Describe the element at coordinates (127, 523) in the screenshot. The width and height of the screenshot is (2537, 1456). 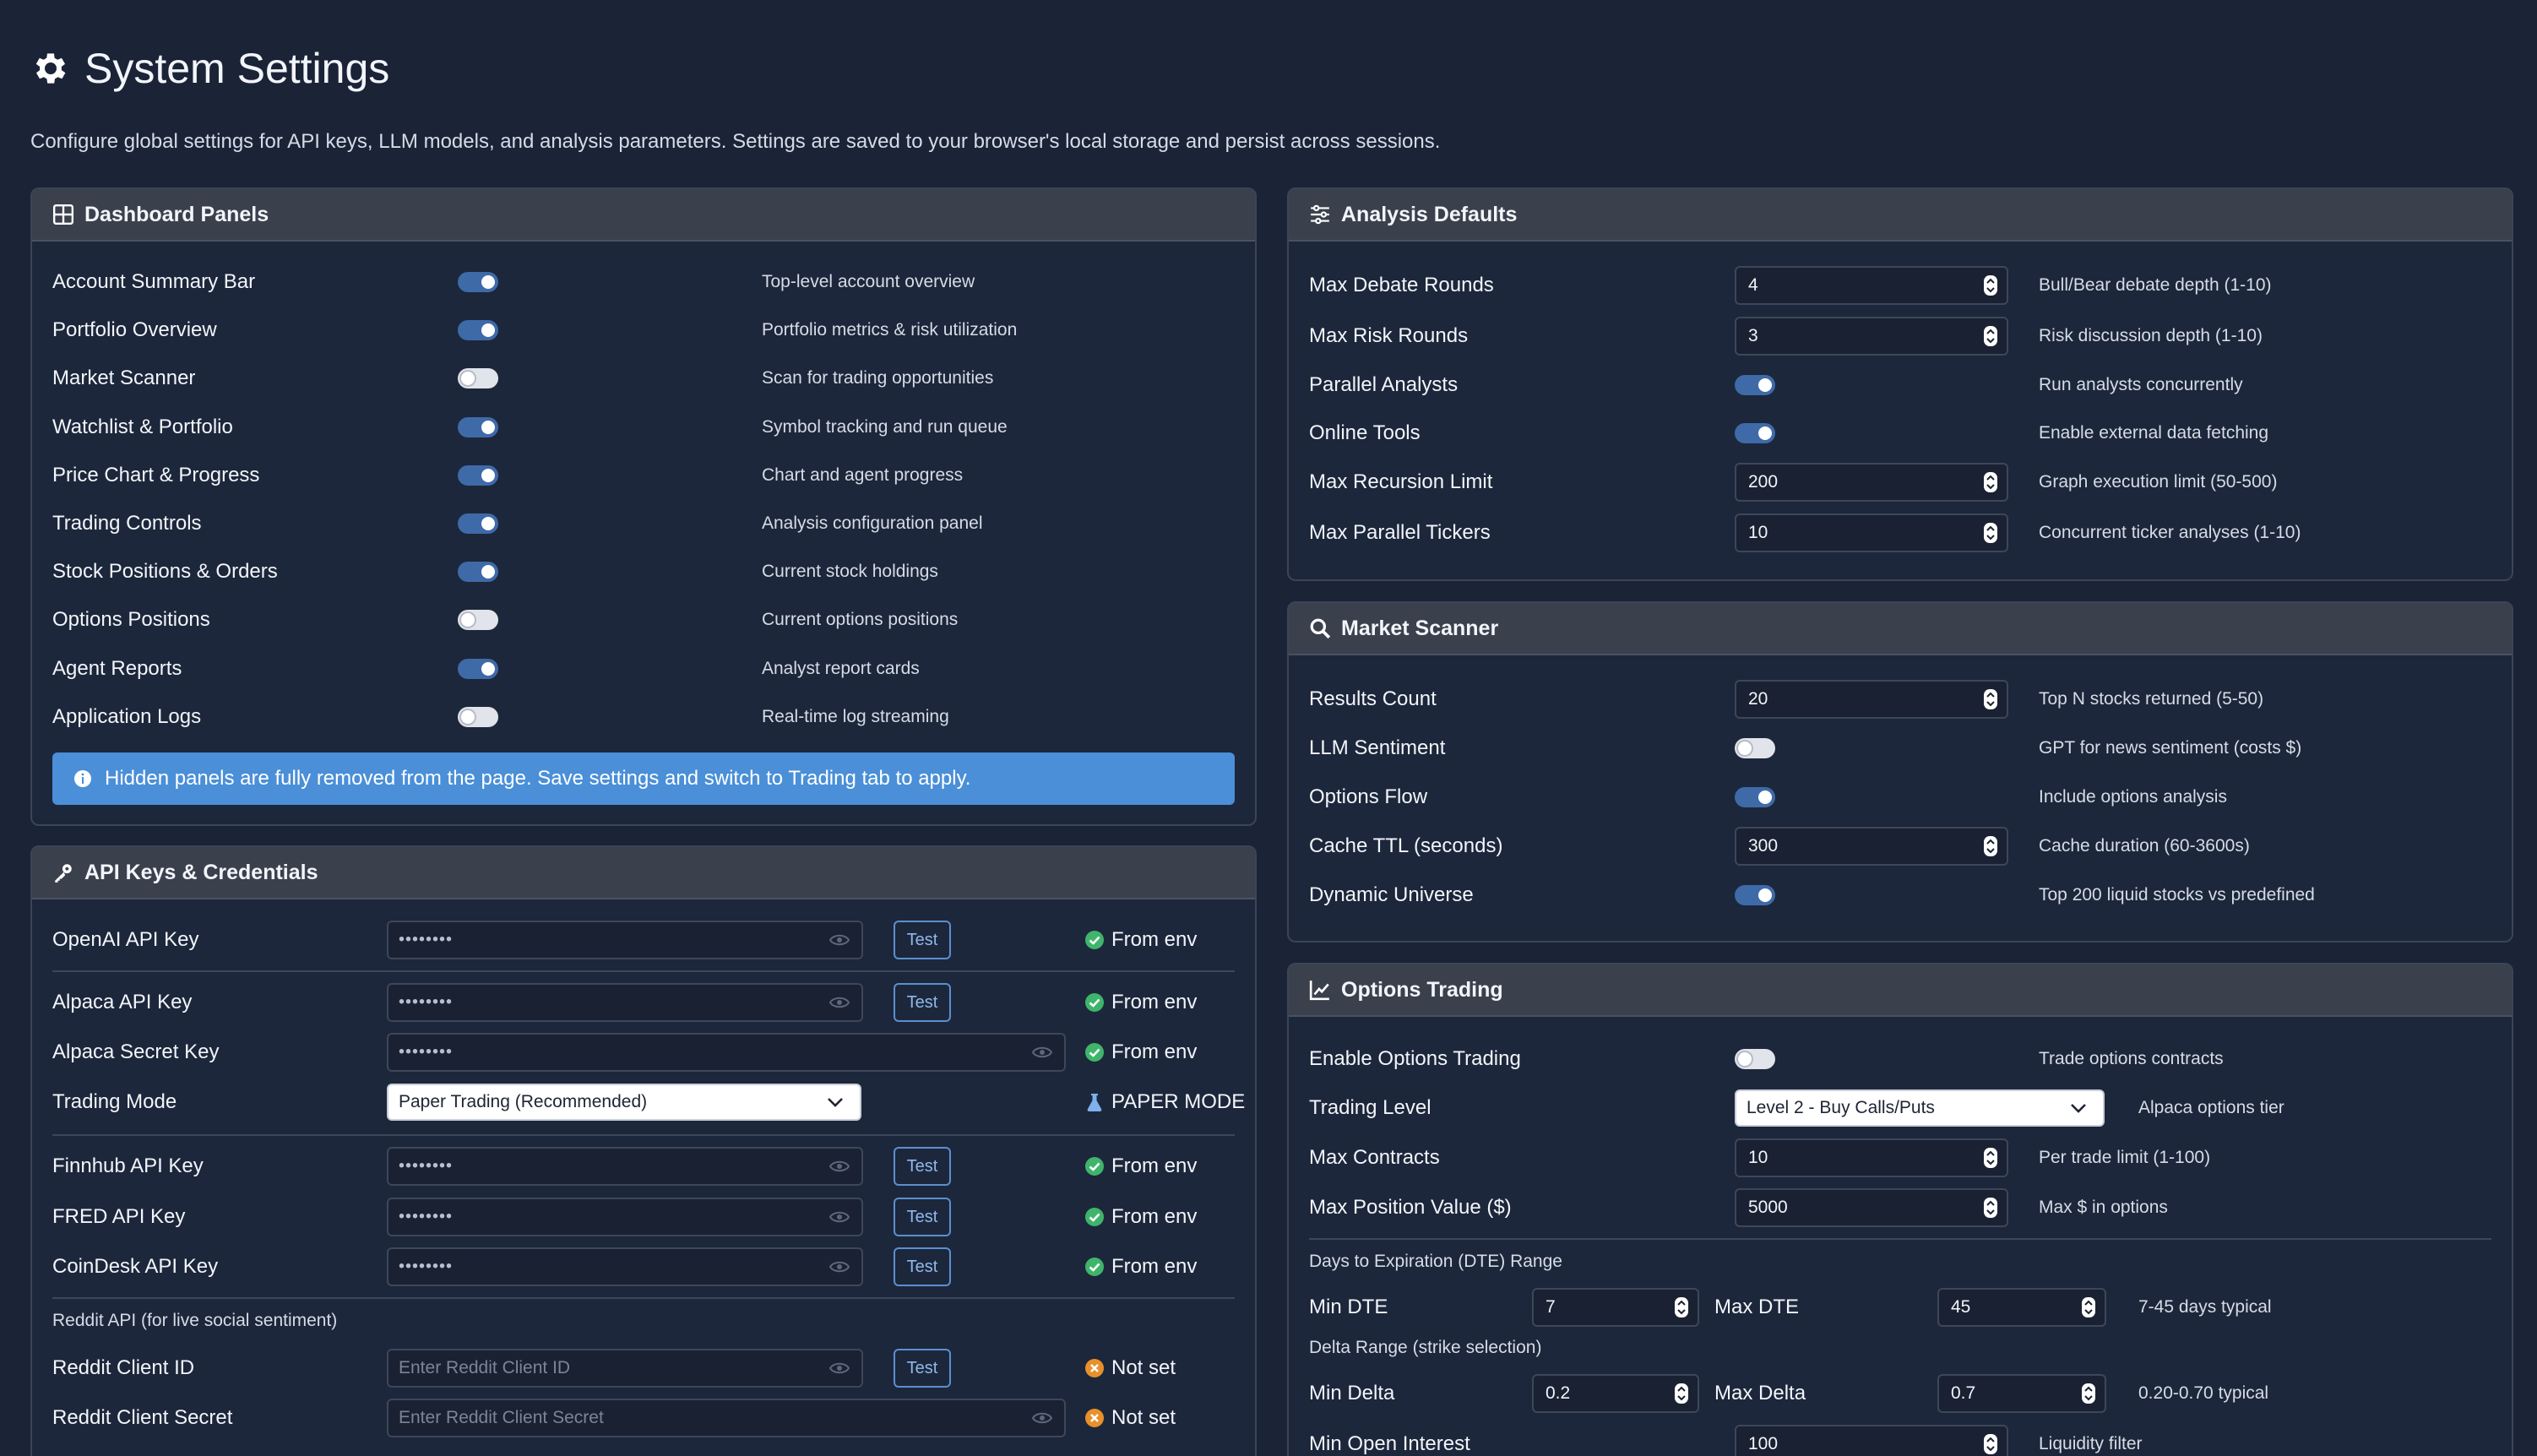
I see `panel-label: Trading Controls` at that location.